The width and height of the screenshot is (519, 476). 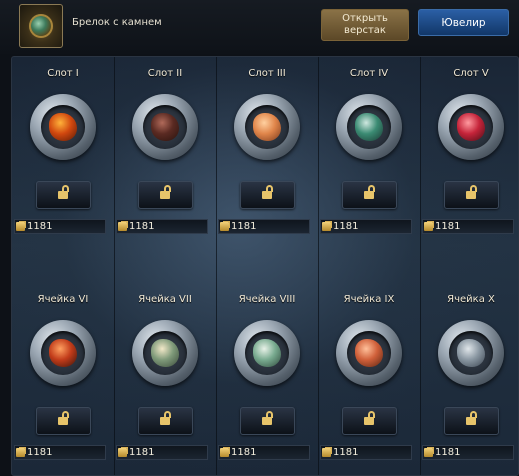 I want to click on open-workbench-button: Открыть верстак, so click(x=365, y=25).